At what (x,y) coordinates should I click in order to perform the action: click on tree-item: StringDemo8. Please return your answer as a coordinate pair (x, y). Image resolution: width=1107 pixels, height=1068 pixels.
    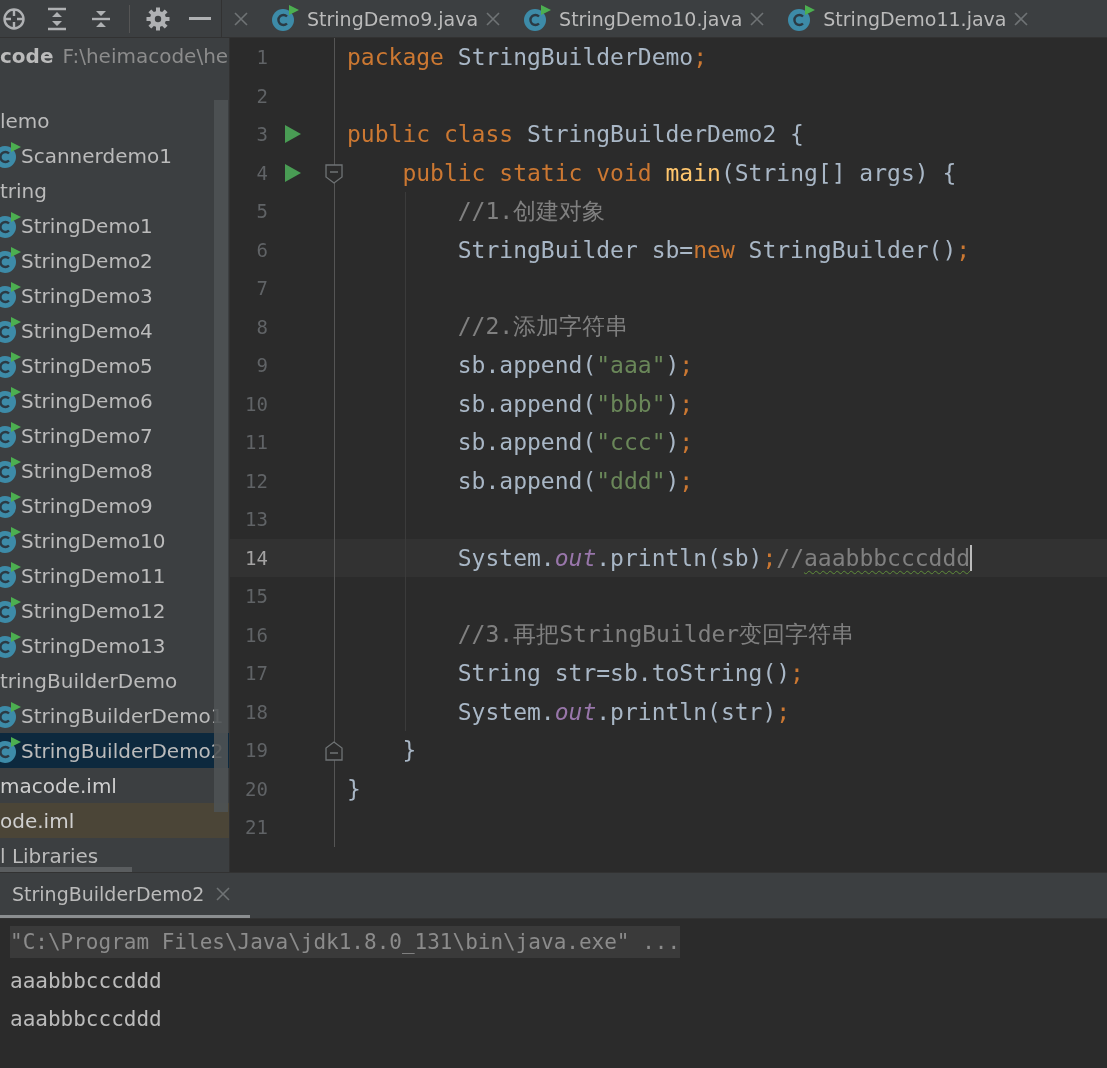
    Looking at the image, I should click on (114, 470).